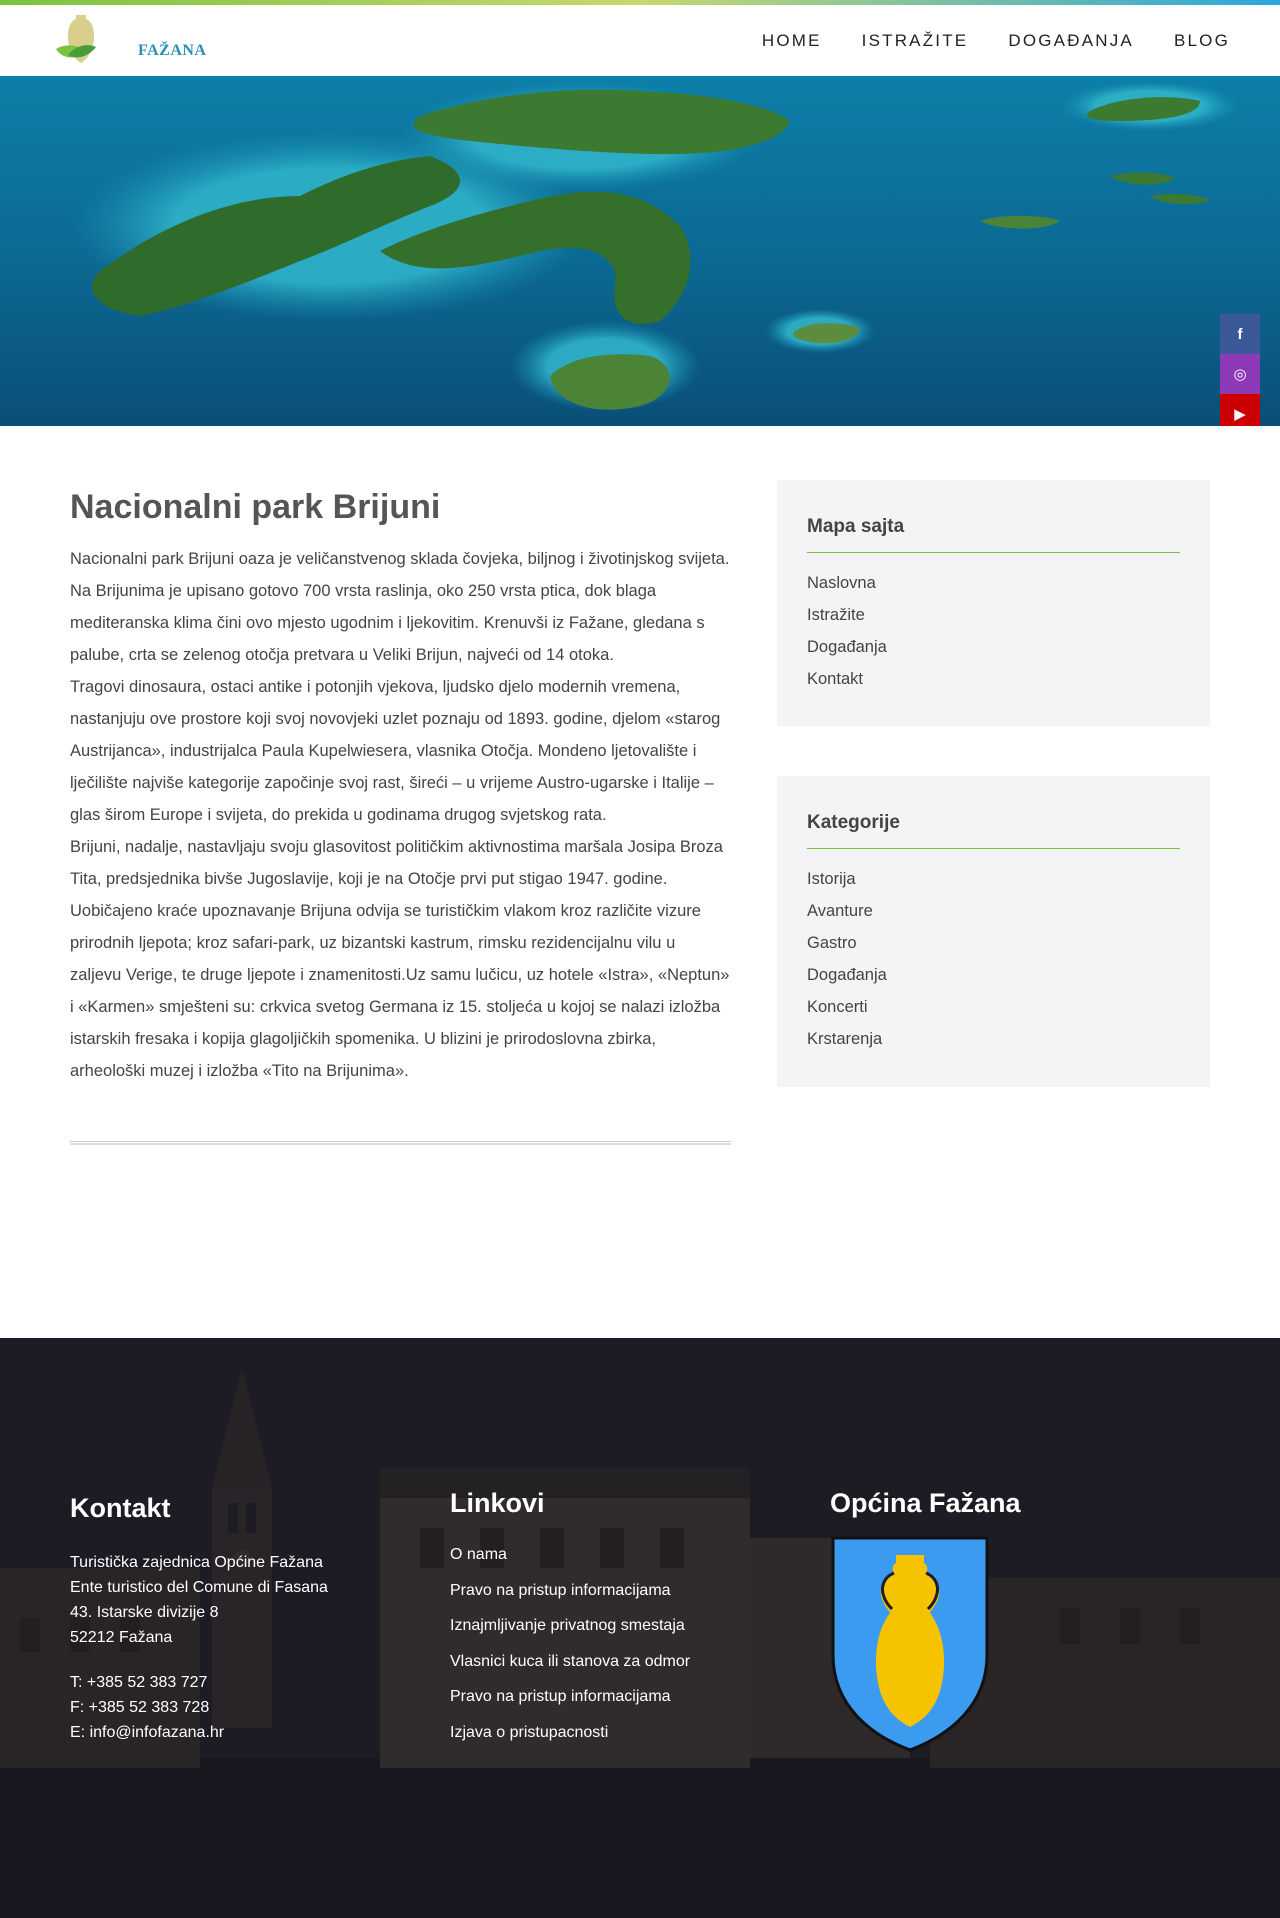  What do you see at coordinates (993, 1039) in the screenshot?
I see `category-link: Krstarenja` at bounding box center [993, 1039].